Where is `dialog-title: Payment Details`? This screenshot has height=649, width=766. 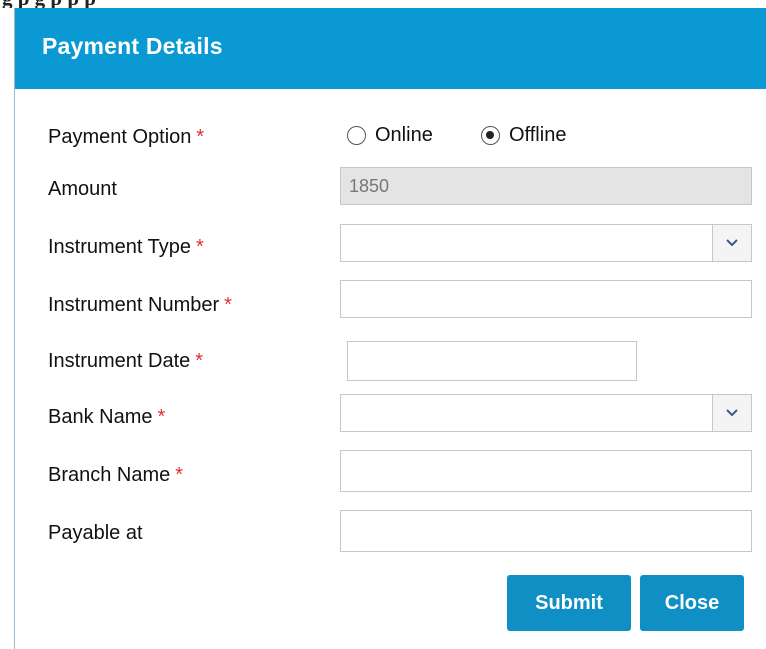 dialog-title: Payment Details is located at coordinates (132, 46).